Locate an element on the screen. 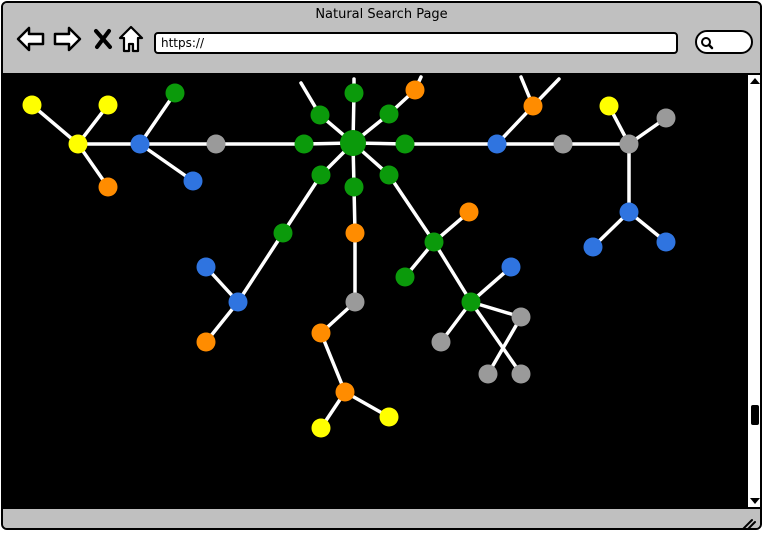  back-button is located at coordinates (31, 39).